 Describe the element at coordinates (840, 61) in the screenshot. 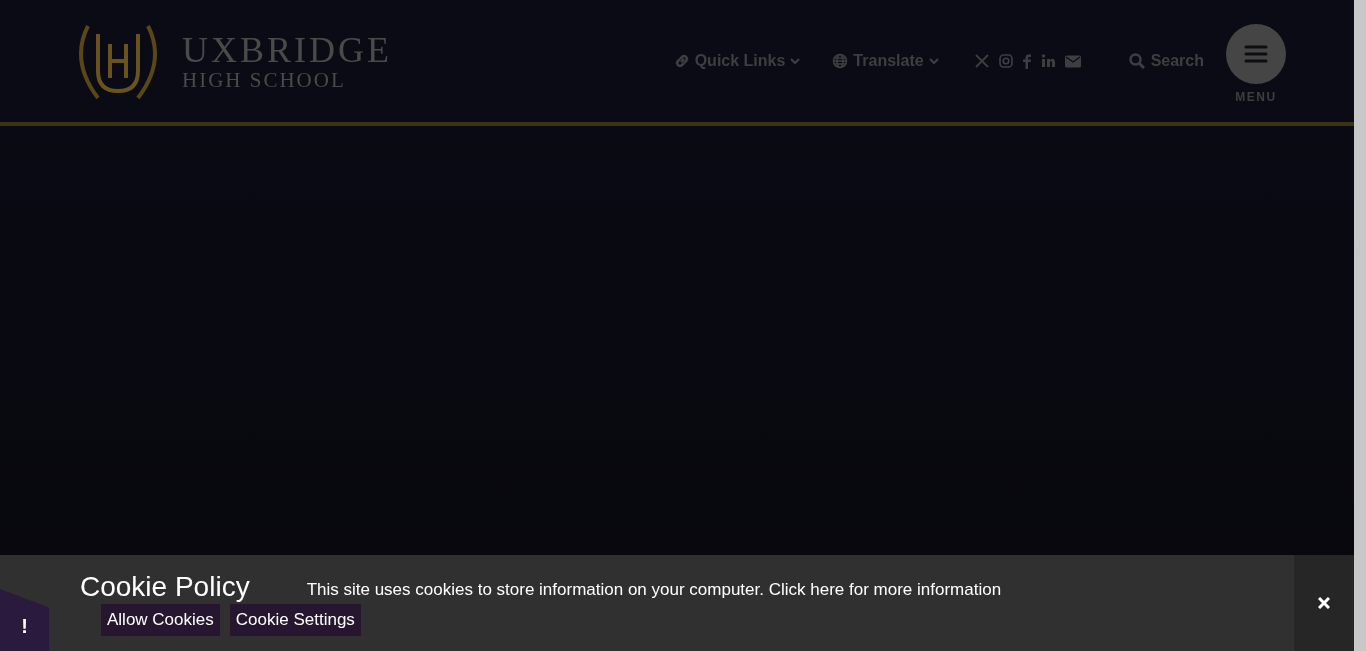

I see `globe-icon` at that location.